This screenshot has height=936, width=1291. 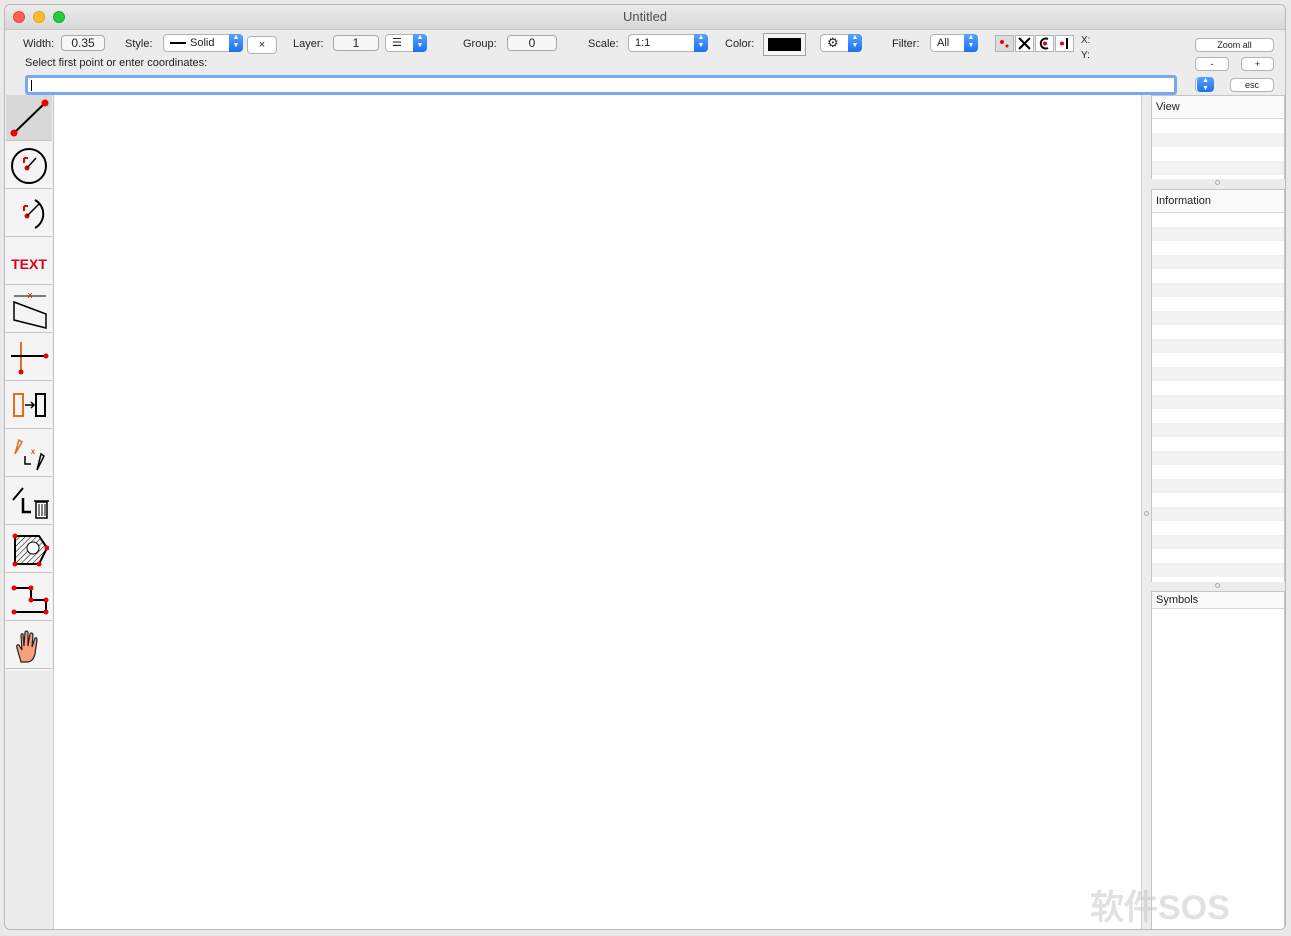 I want to click on layer-menu: ☰ ▲ ▼, so click(x=406, y=43).